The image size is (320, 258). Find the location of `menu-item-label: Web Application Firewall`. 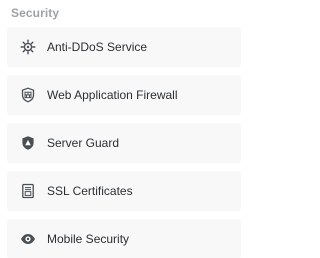

menu-item-label: Web Application Firewall is located at coordinates (112, 95).